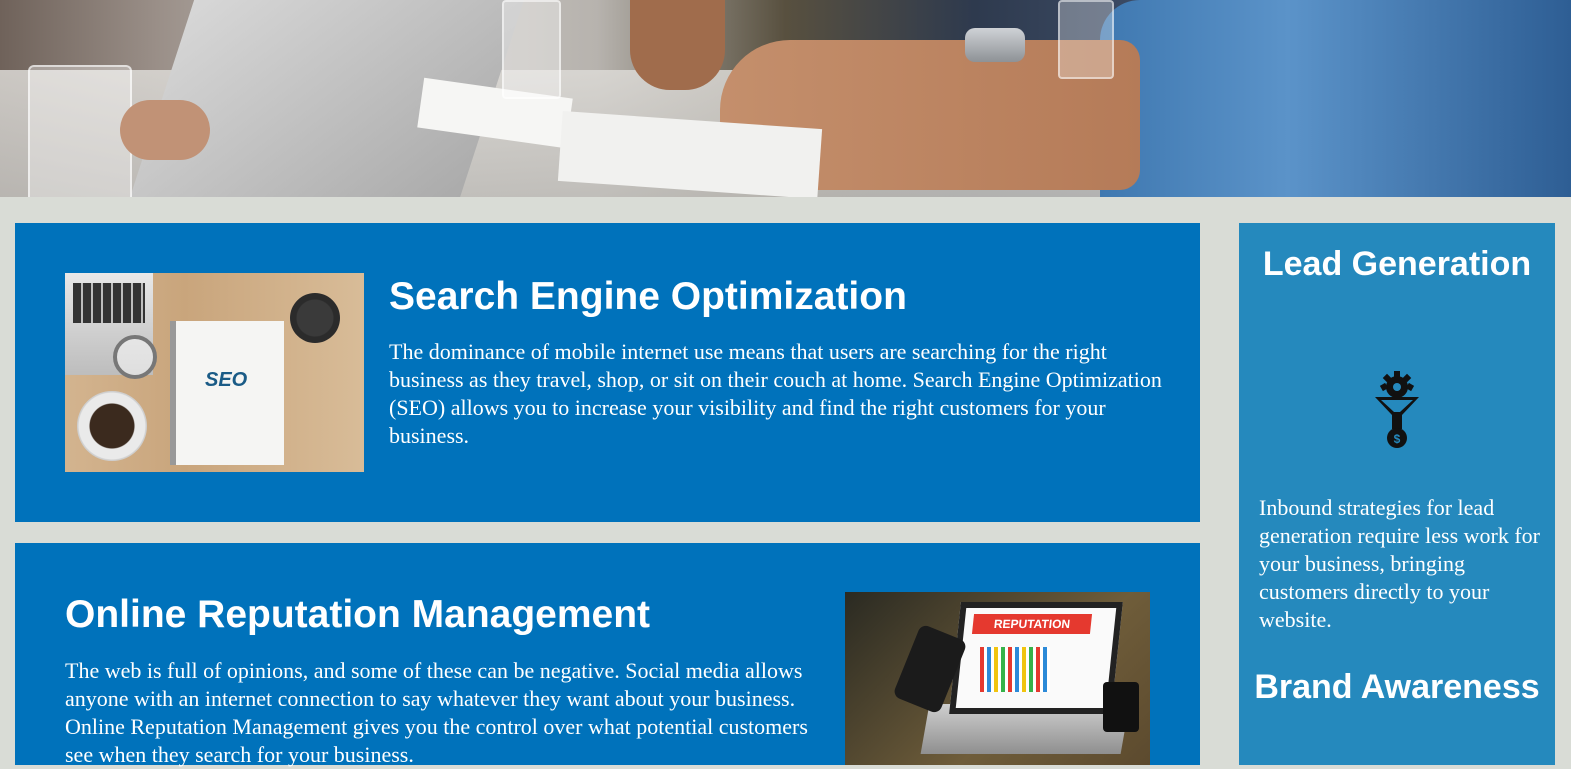 This screenshot has height=769, width=1571. I want to click on lead-generation-heading: Lead Generation, so click(1397, 264).